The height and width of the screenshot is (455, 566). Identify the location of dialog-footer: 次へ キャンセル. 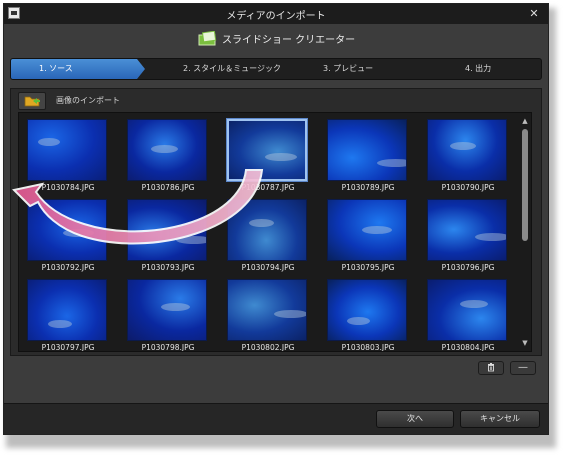
(276, 418).